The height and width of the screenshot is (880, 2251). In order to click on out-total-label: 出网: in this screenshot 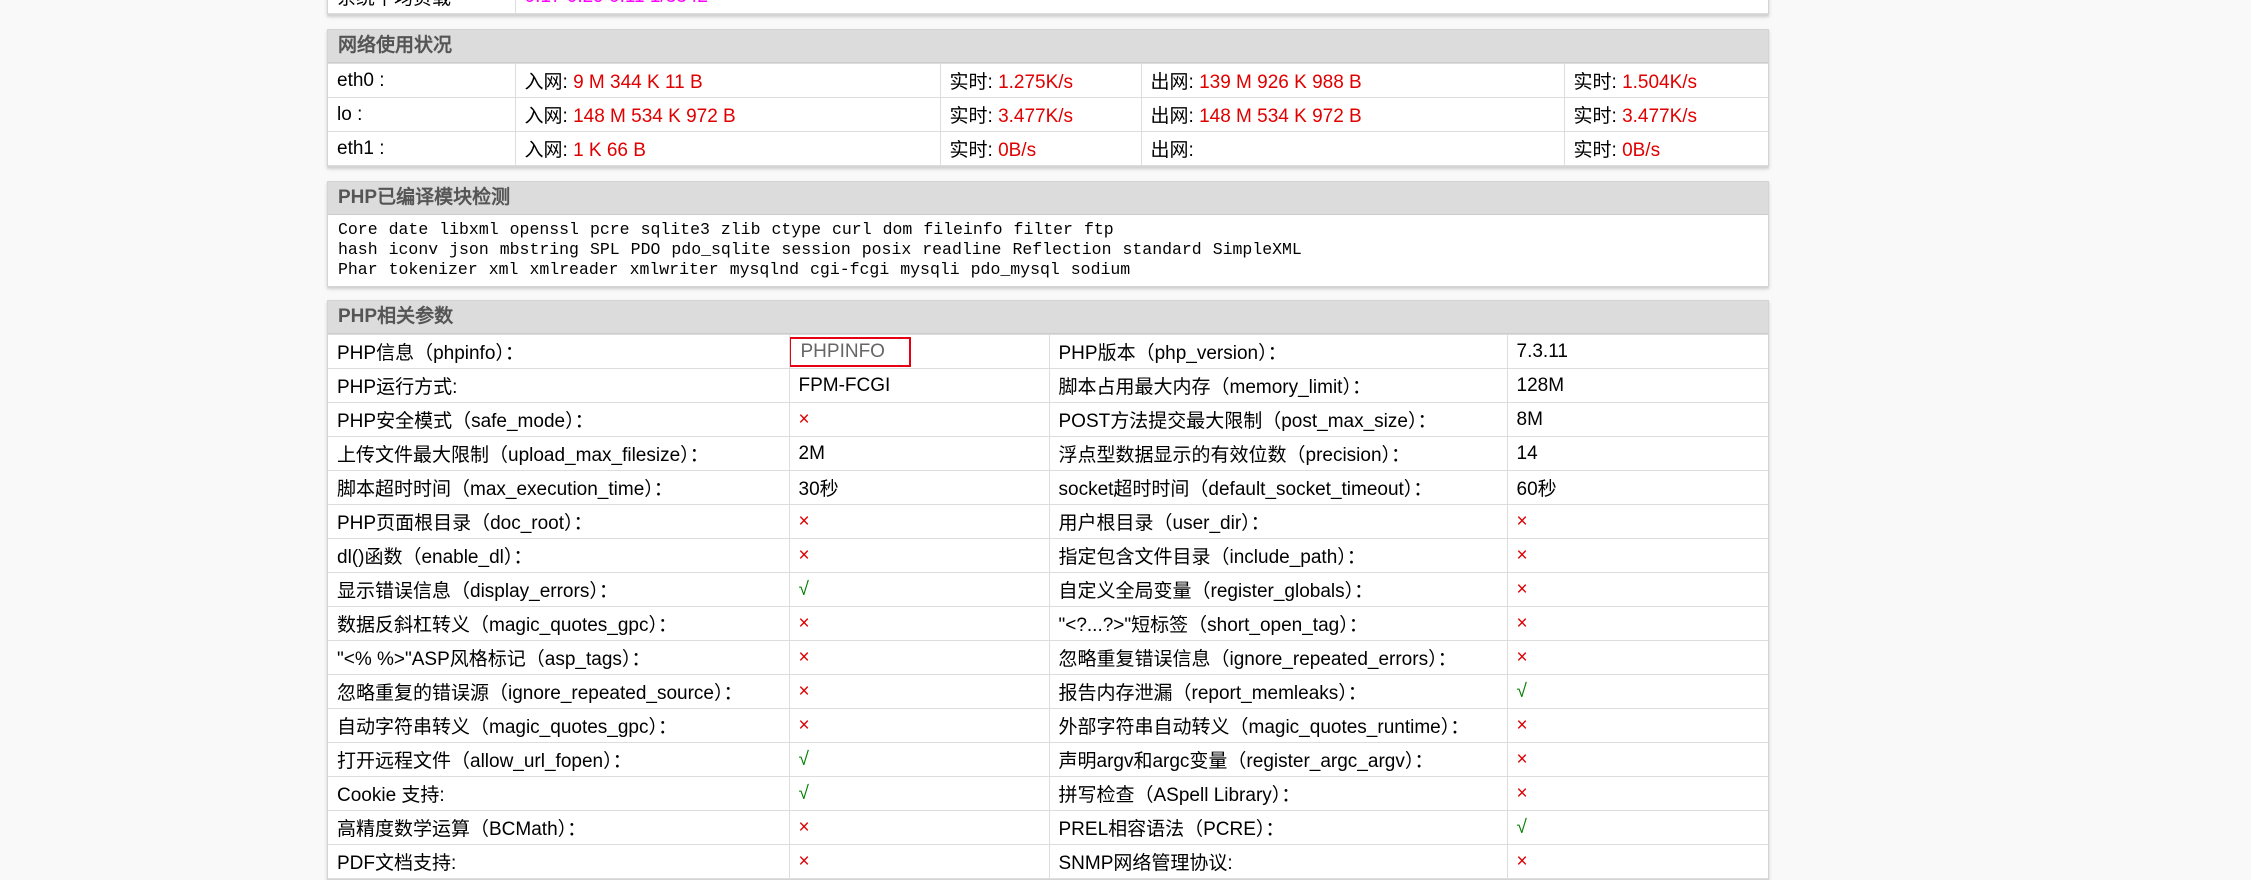, I will do `click(1175, 116)`.